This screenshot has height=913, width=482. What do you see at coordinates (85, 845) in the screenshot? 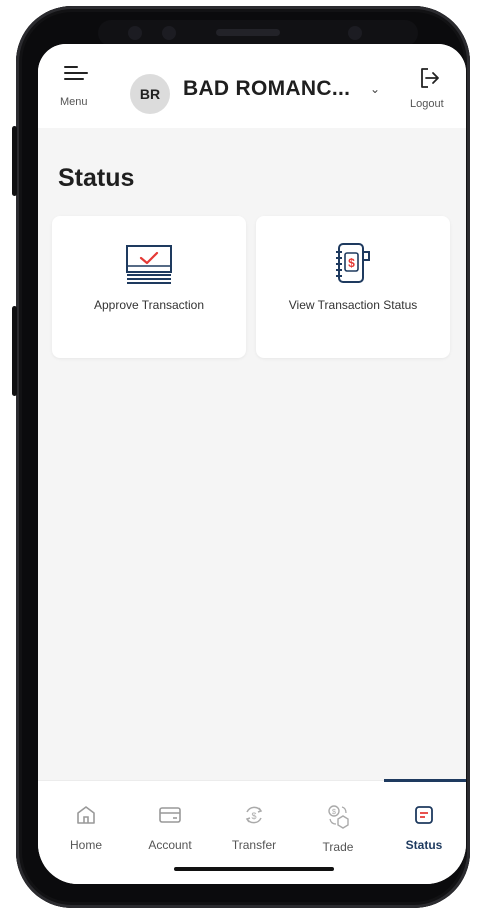
I see `nav-label-home: Home` at bounding box center [85, 845].